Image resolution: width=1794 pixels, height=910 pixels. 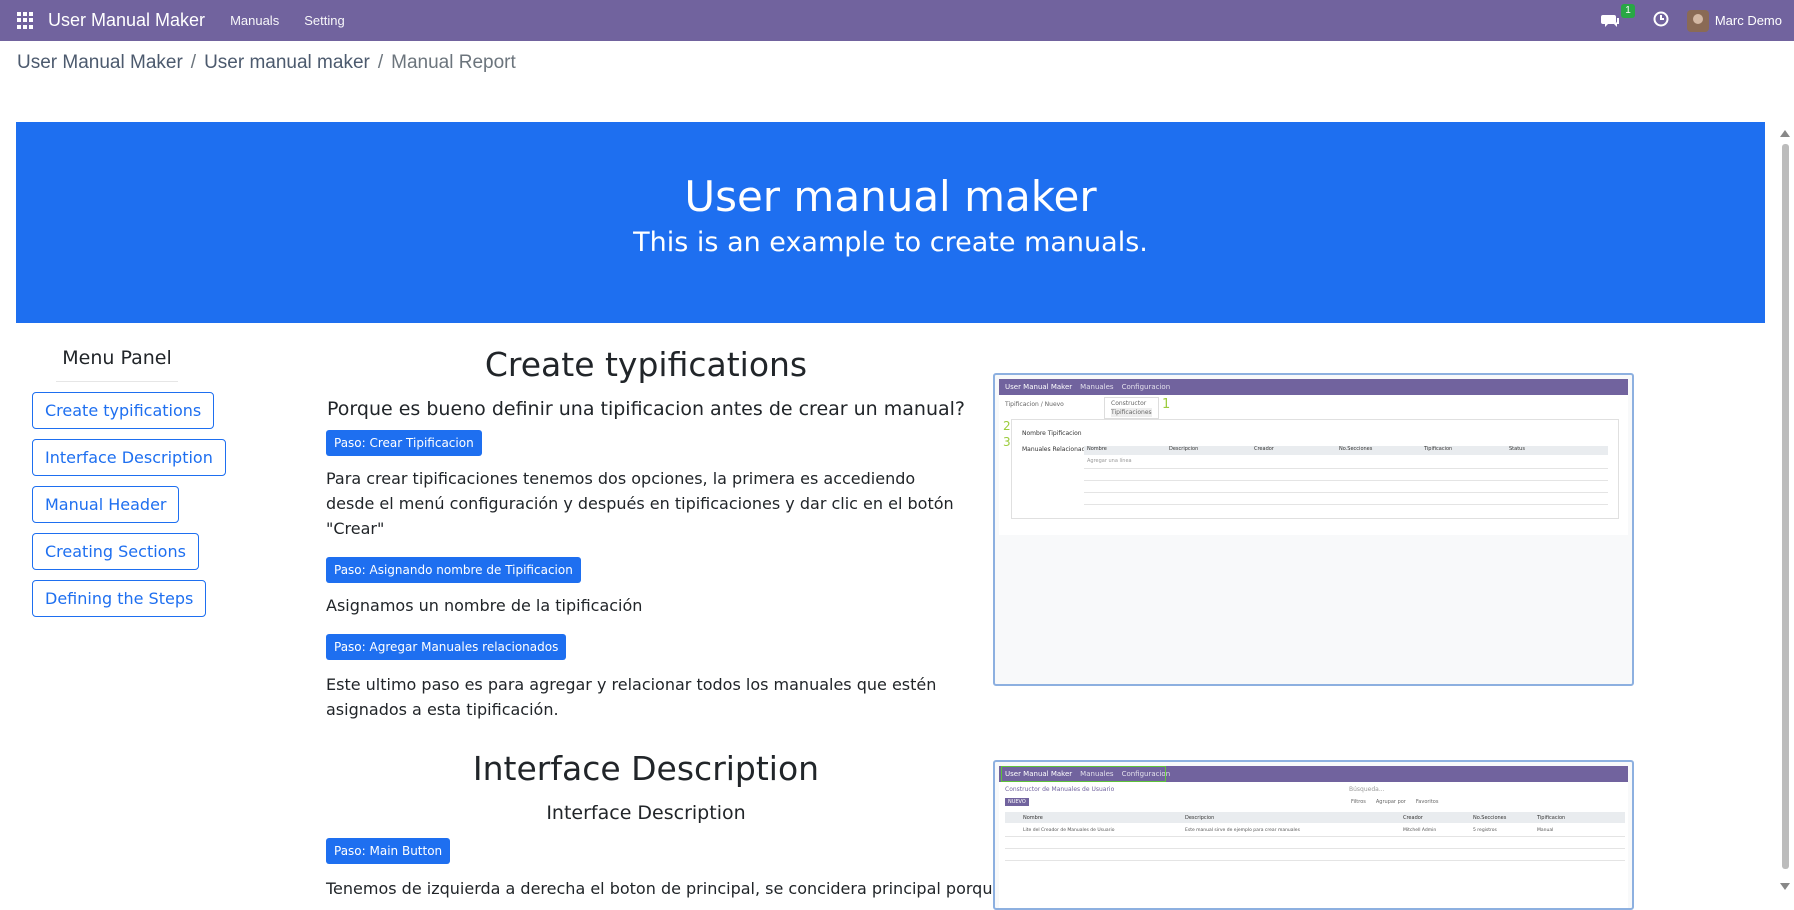 What do you see at coordinates (1109, 461) in the screenshot?
I see `mini-add-line: Agregar una línea` at bounding box center [1109, 461].